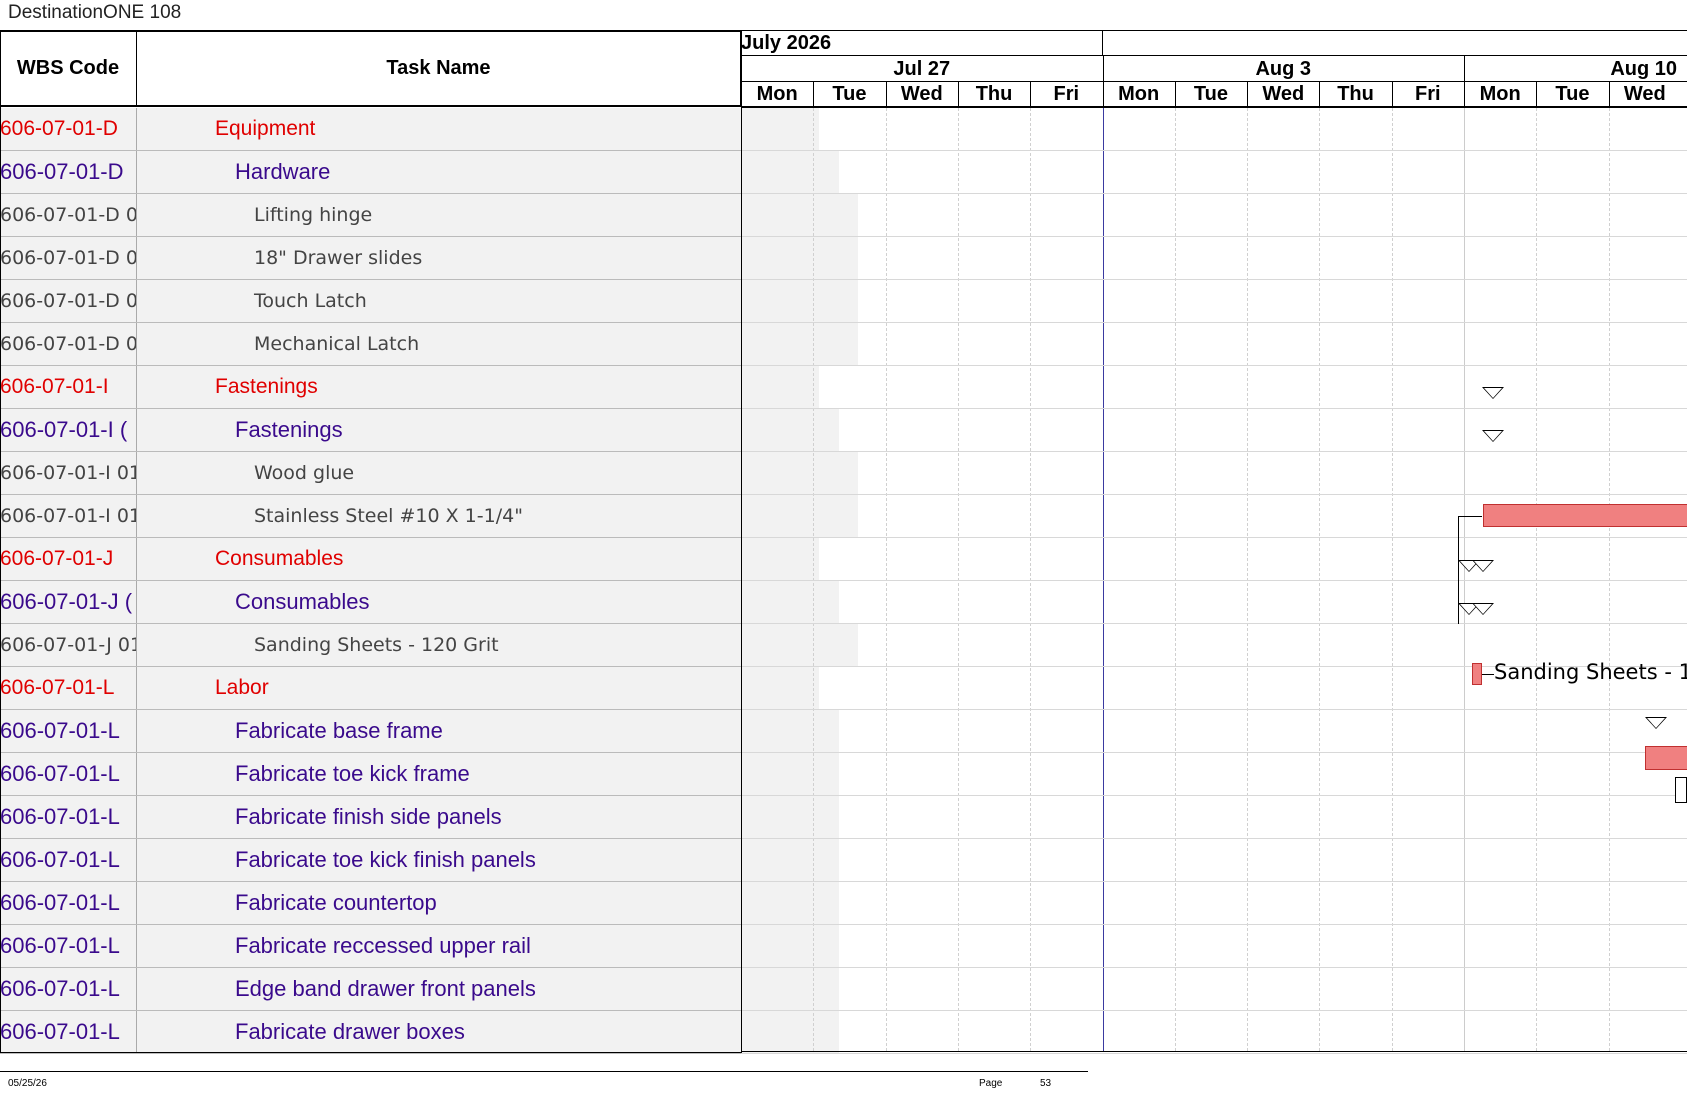 The width and height of the screenshot is (1687, 1097). I want to click on task-bar-stainless-steel, so click(1585, 515).